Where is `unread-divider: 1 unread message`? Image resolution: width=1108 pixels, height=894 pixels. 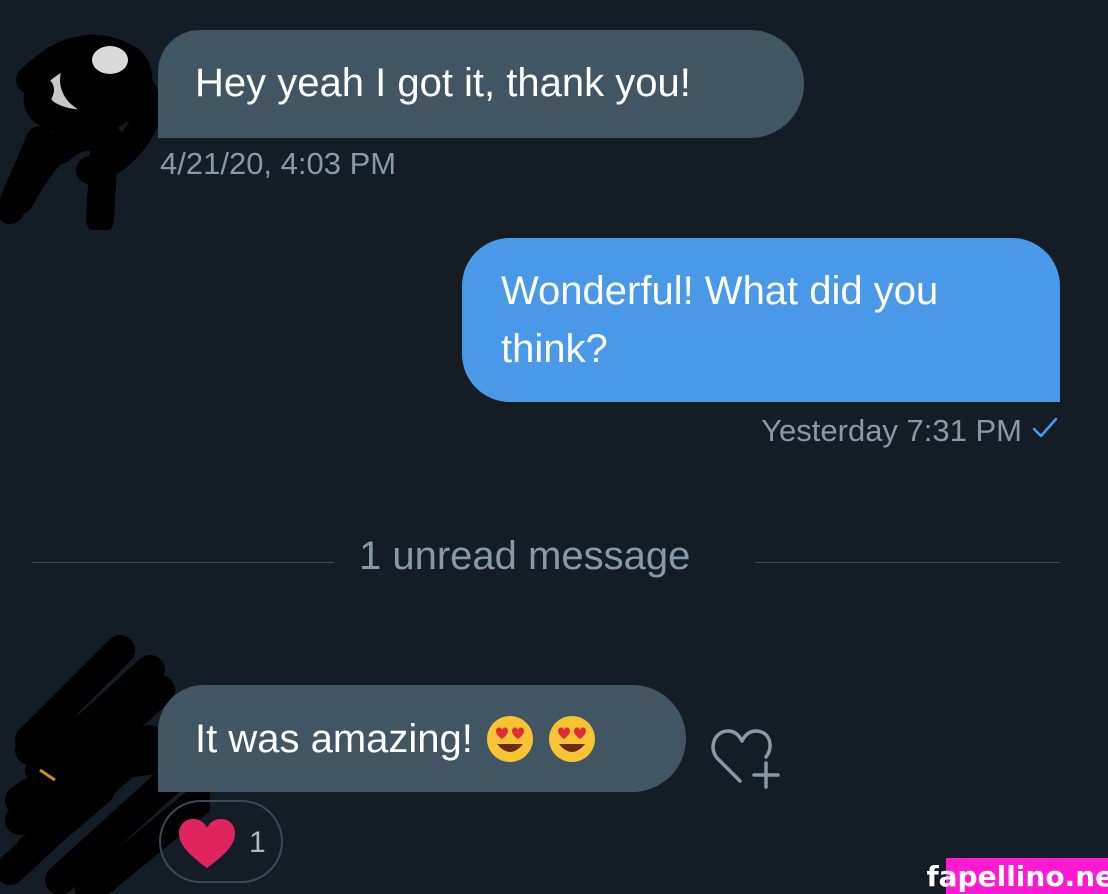 unread-divider: 1 unread message is located at coordinates (546, 561).